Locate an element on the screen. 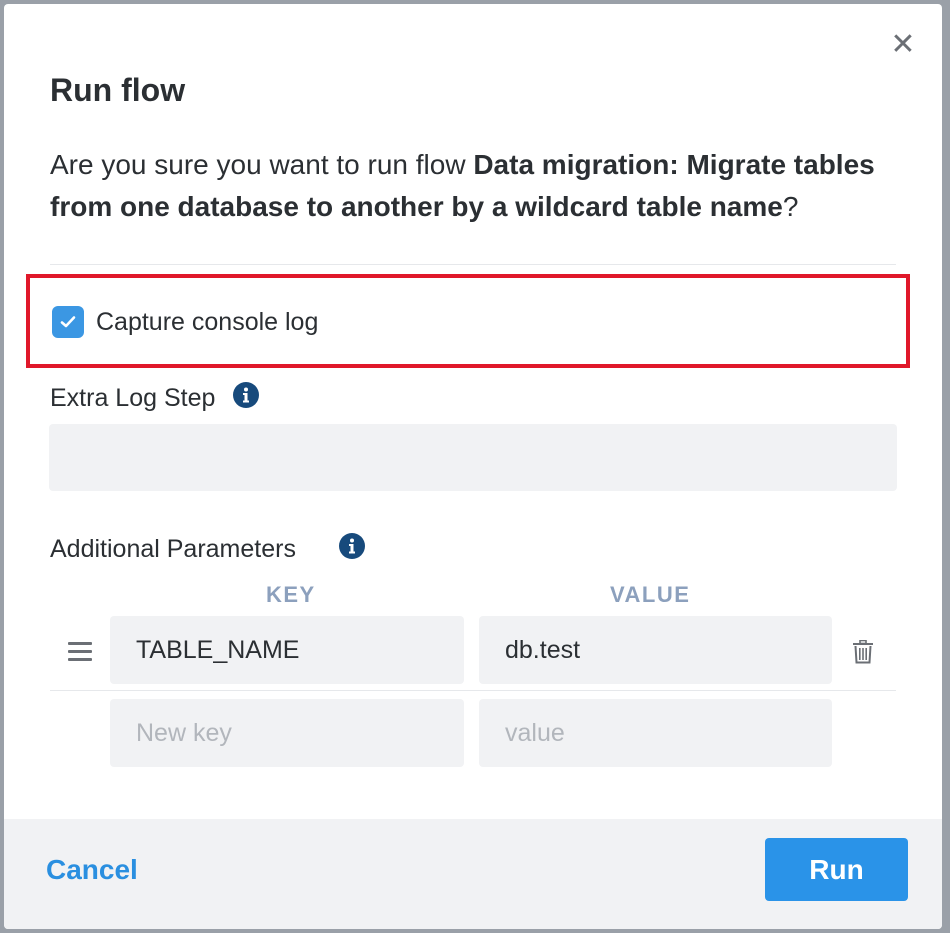 The height and width of the screenshot is (933, 950). row-divider is located at coordinates (473, 690).